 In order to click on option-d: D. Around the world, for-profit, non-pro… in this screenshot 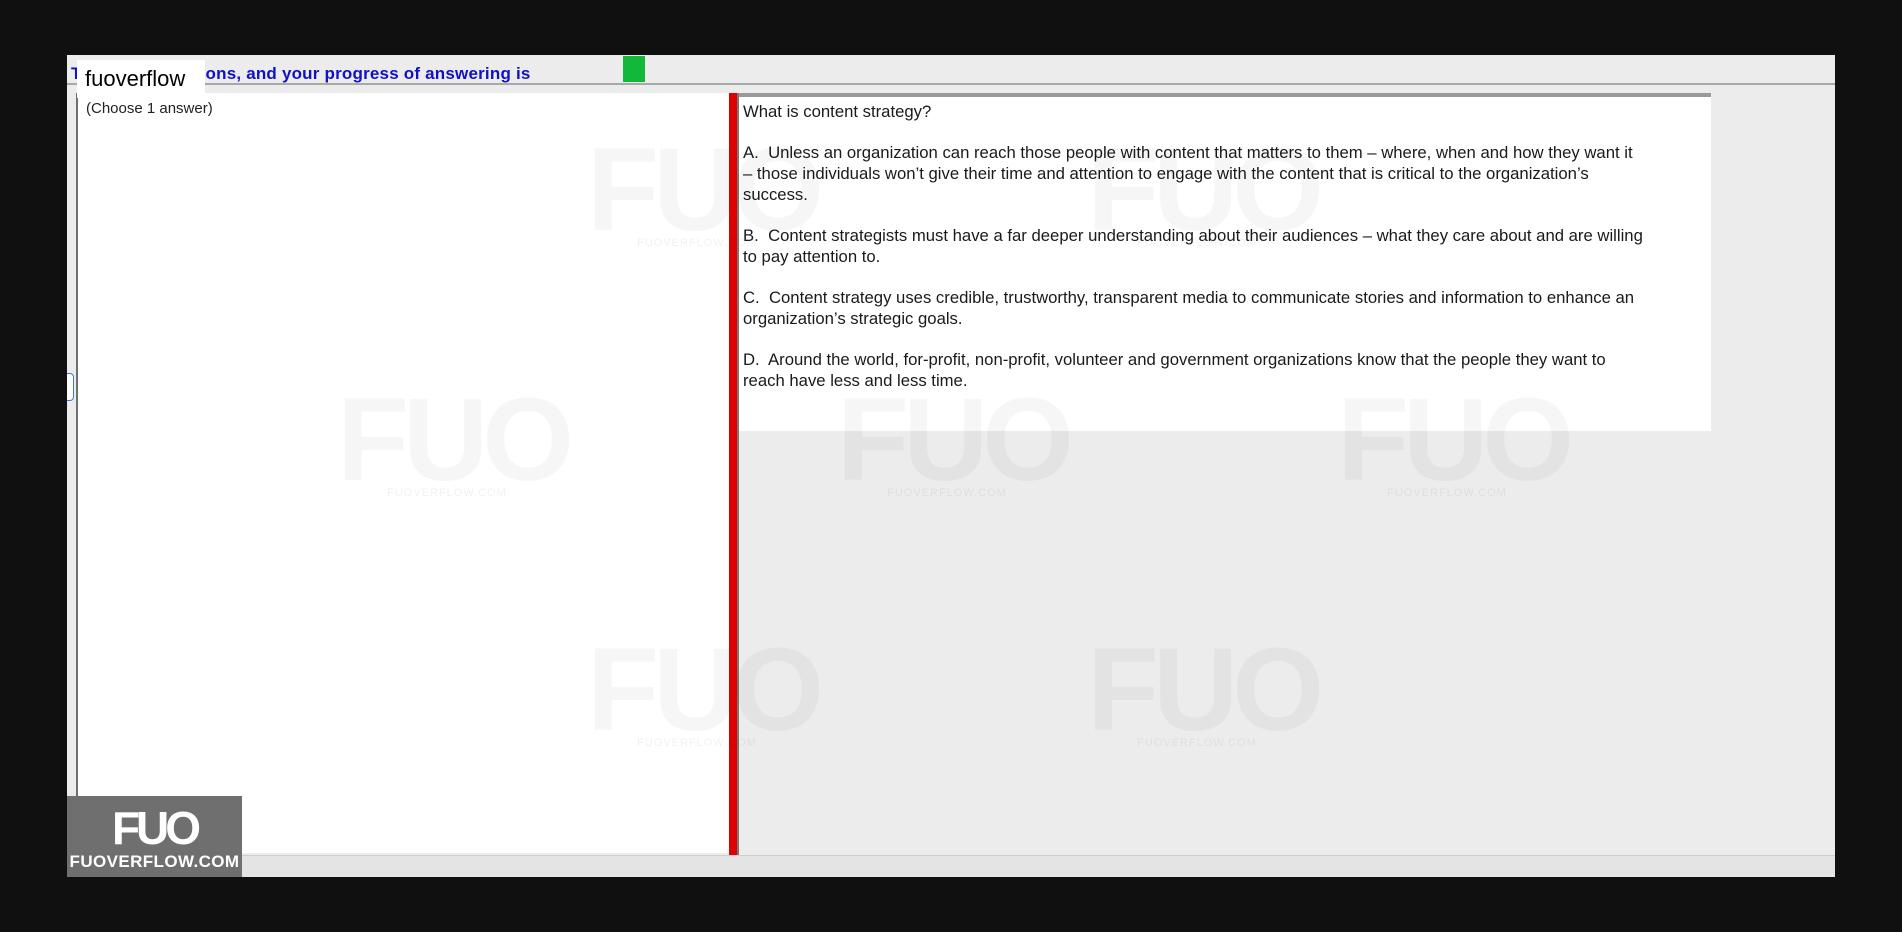, I will do `click(1193, 370)`.